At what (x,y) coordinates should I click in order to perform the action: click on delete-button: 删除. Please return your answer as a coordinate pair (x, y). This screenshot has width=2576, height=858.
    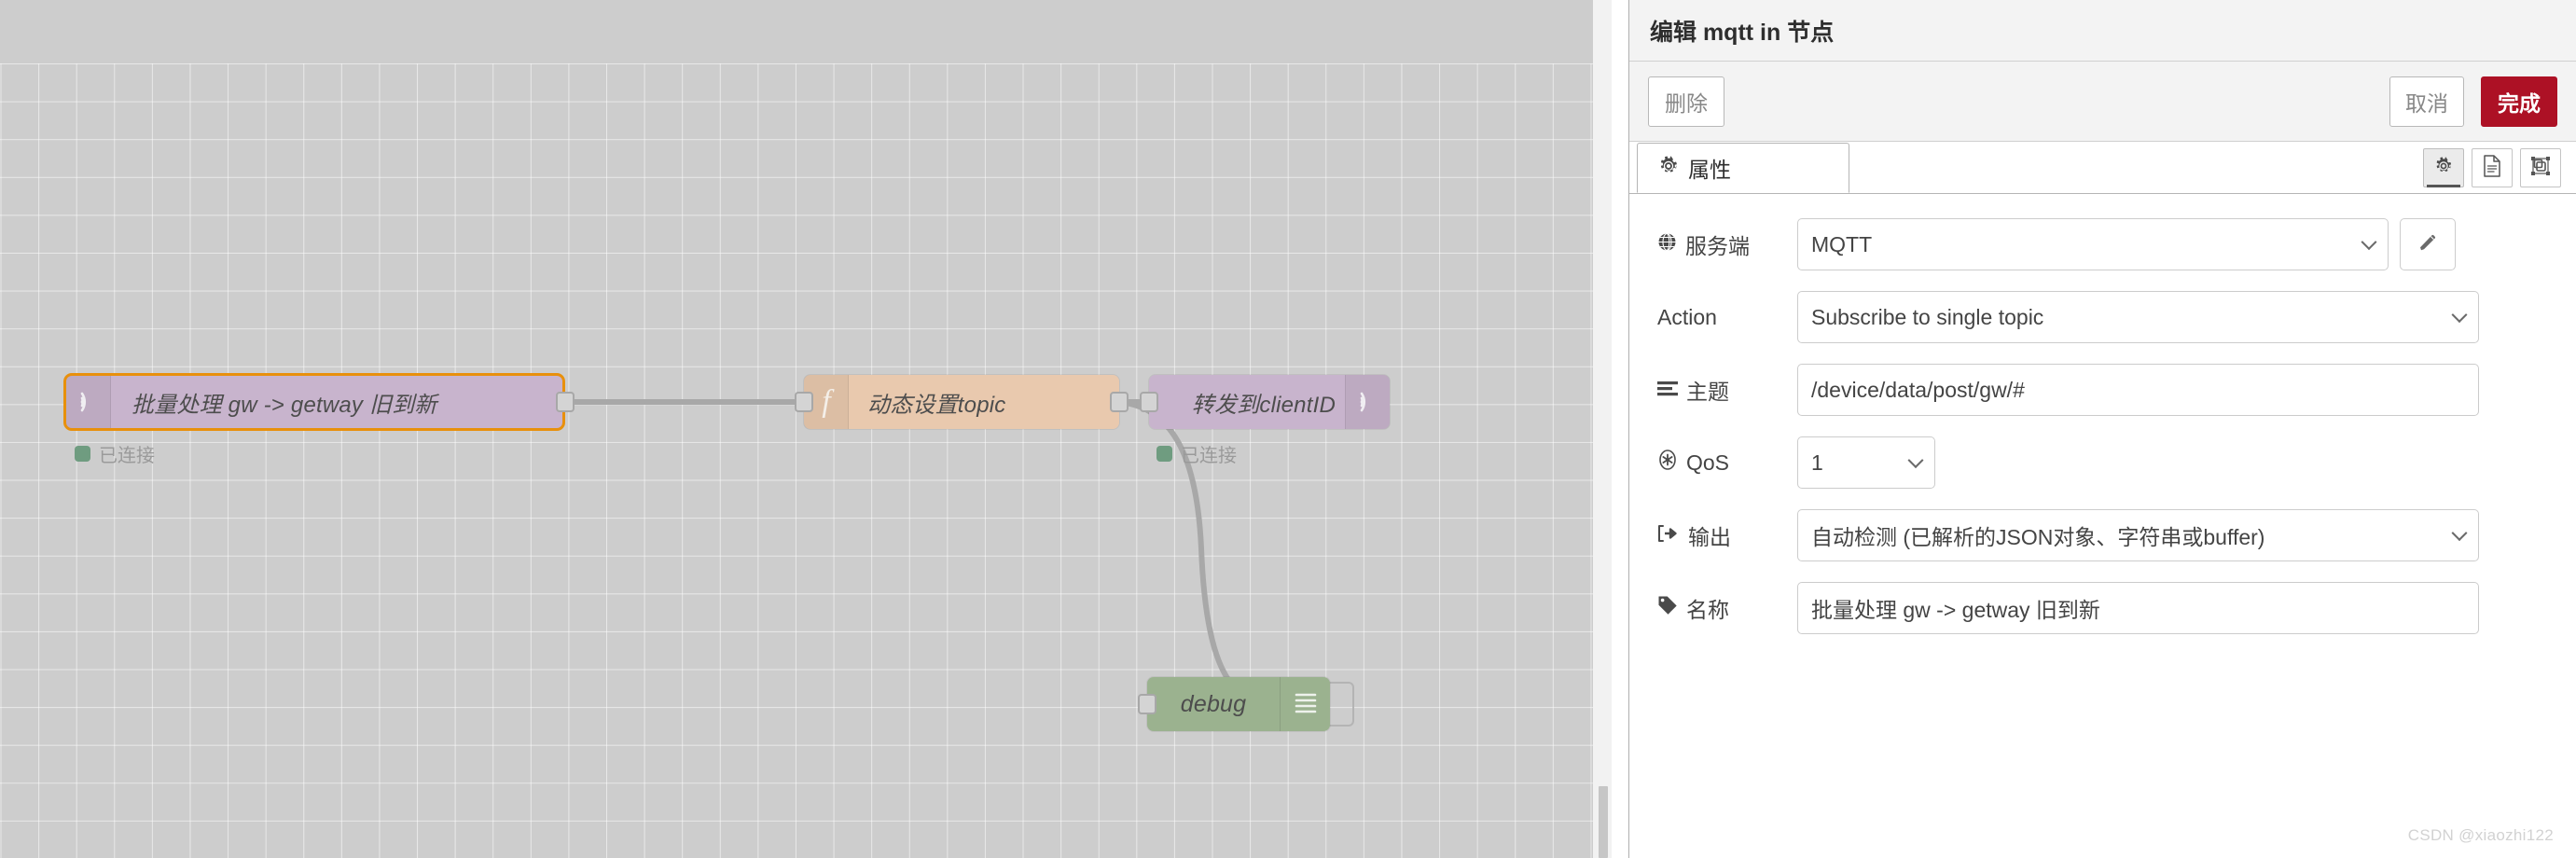
    Looking at the image, I should click on (1686, 101).